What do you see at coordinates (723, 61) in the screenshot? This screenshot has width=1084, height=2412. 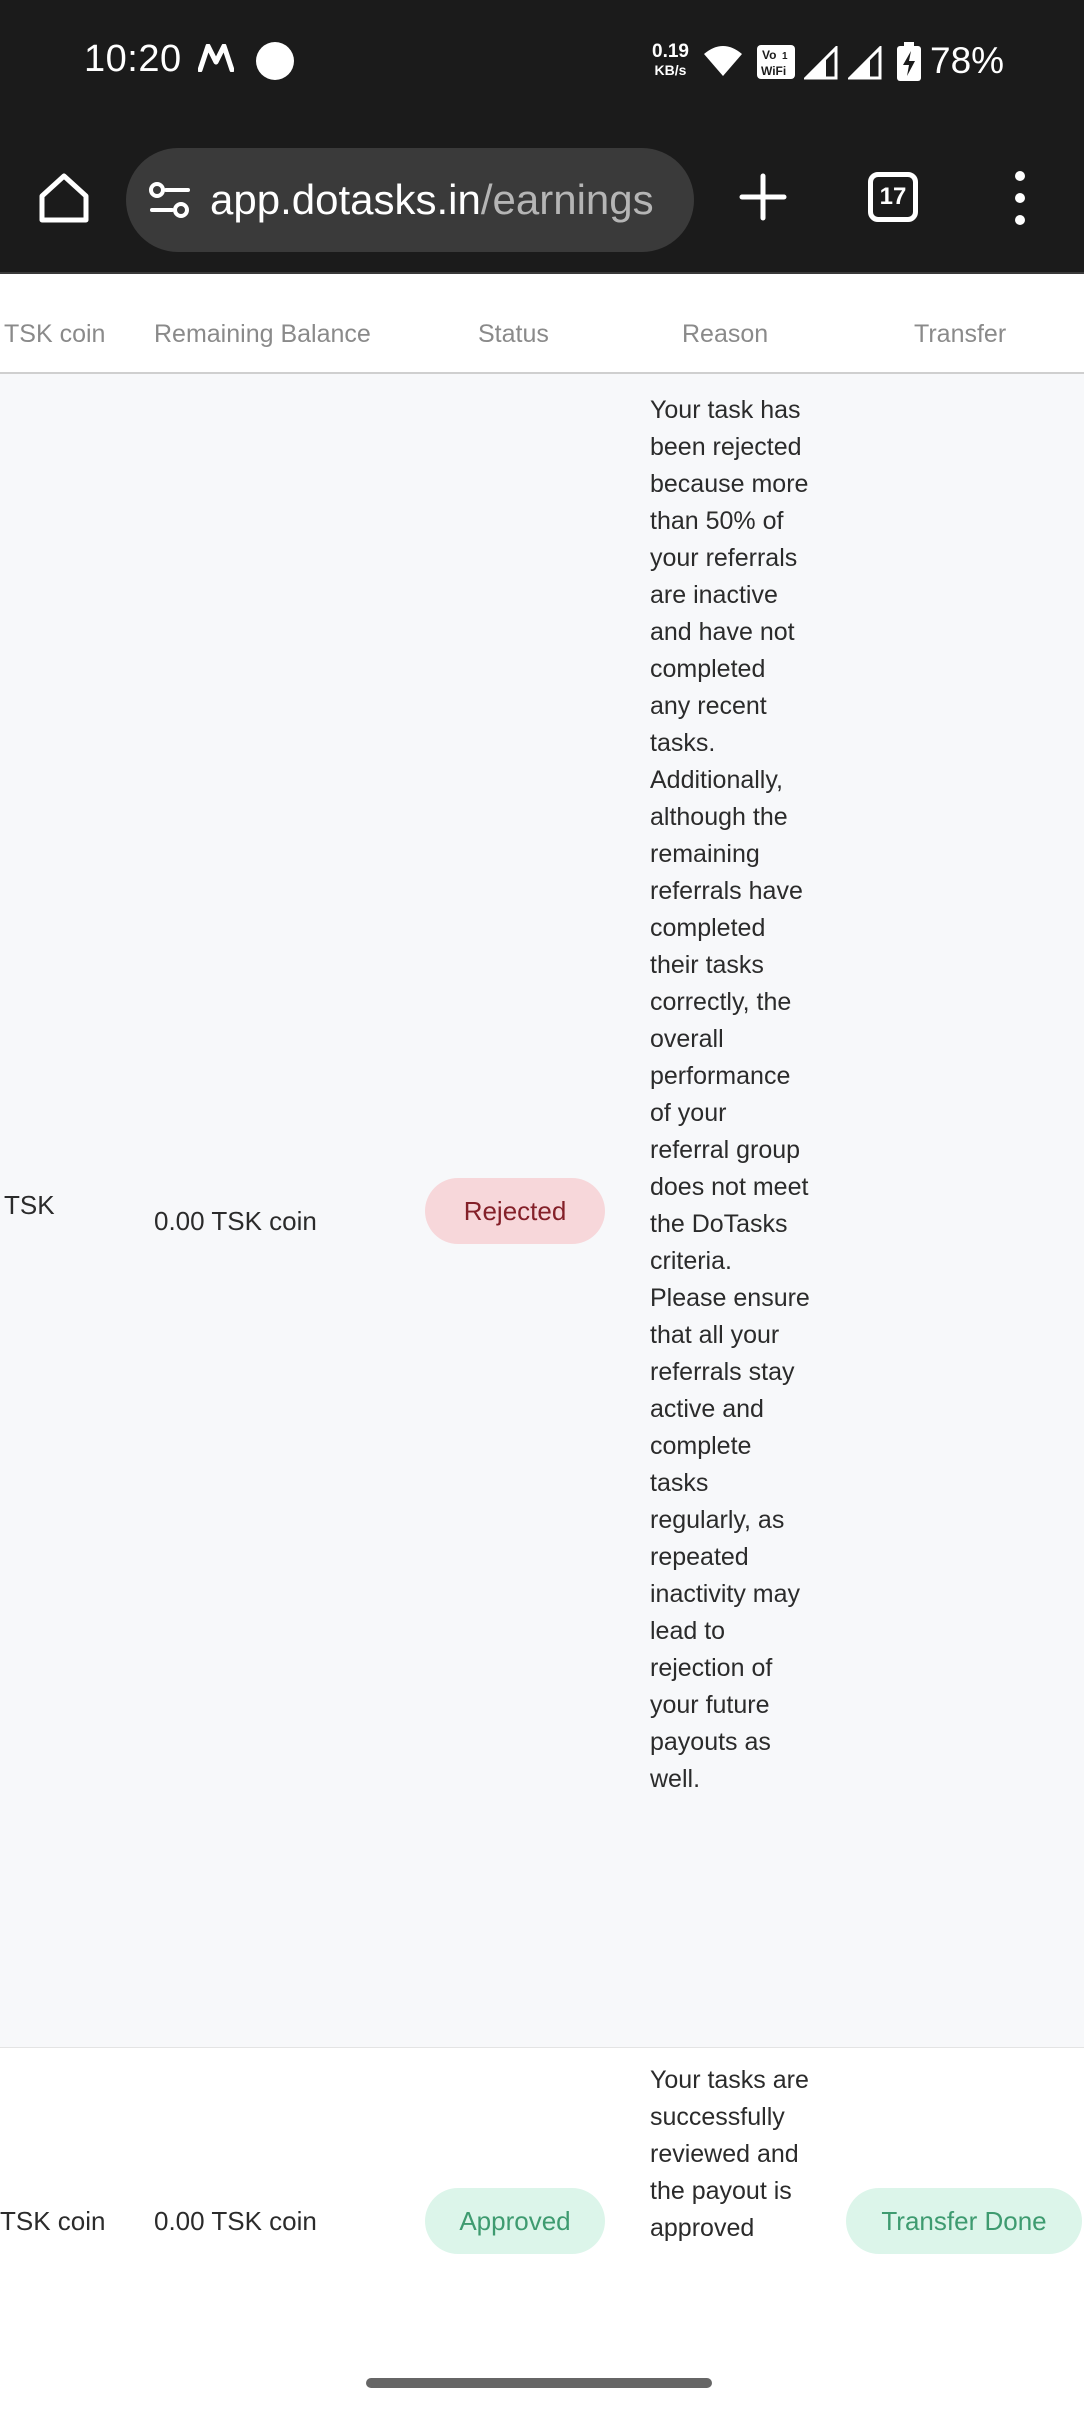 I see `wifi-icon` at bounding box center [723, 61].